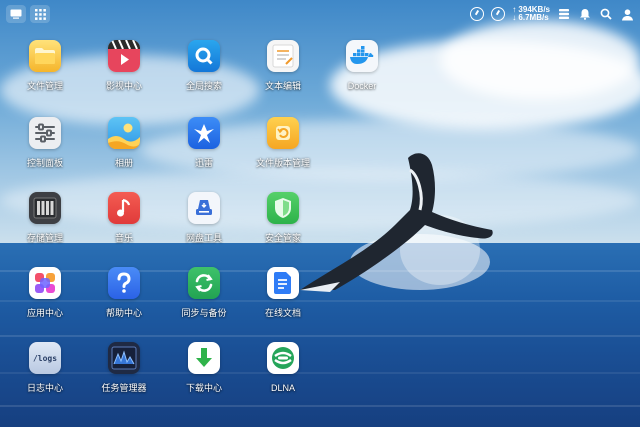 This screenshot has height=427, width=640. What do you see at coordinates (283, 283) in the screenshot?
I see `document-icon` at bounding box center [283, 283].